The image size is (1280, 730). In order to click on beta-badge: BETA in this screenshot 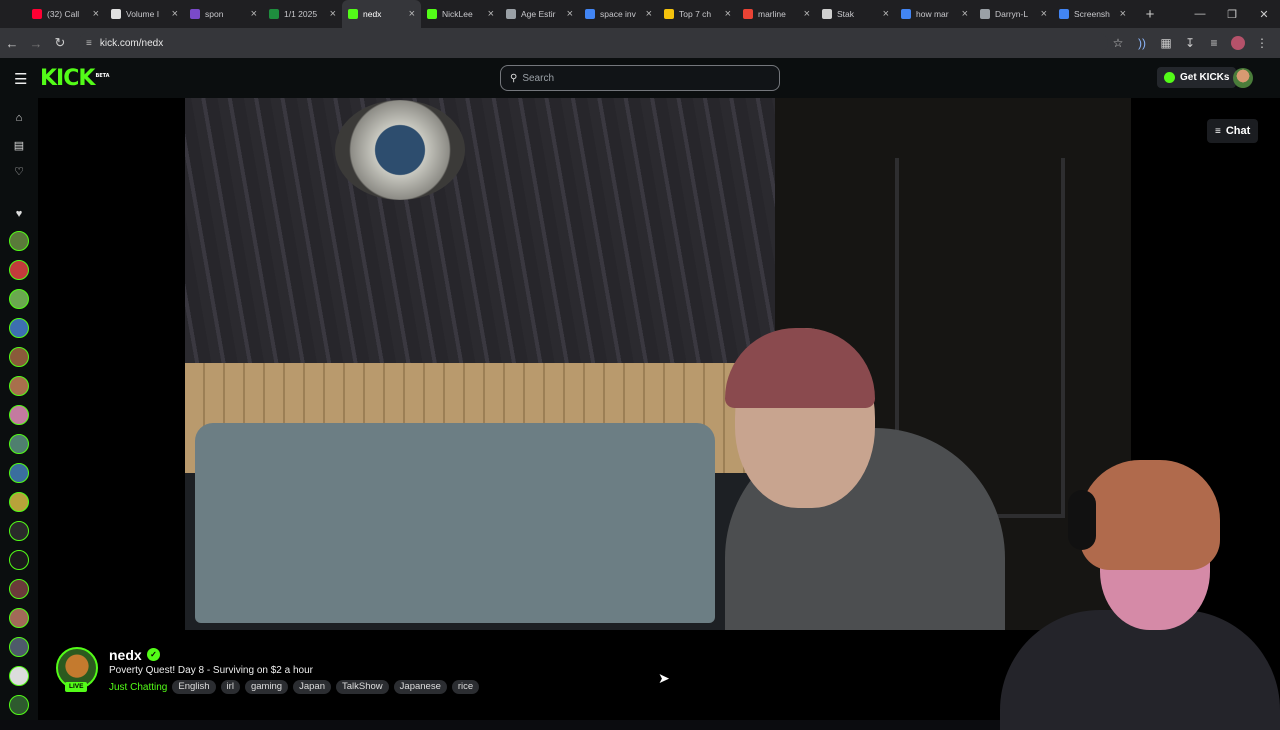, I will do `click(102, 75)`.